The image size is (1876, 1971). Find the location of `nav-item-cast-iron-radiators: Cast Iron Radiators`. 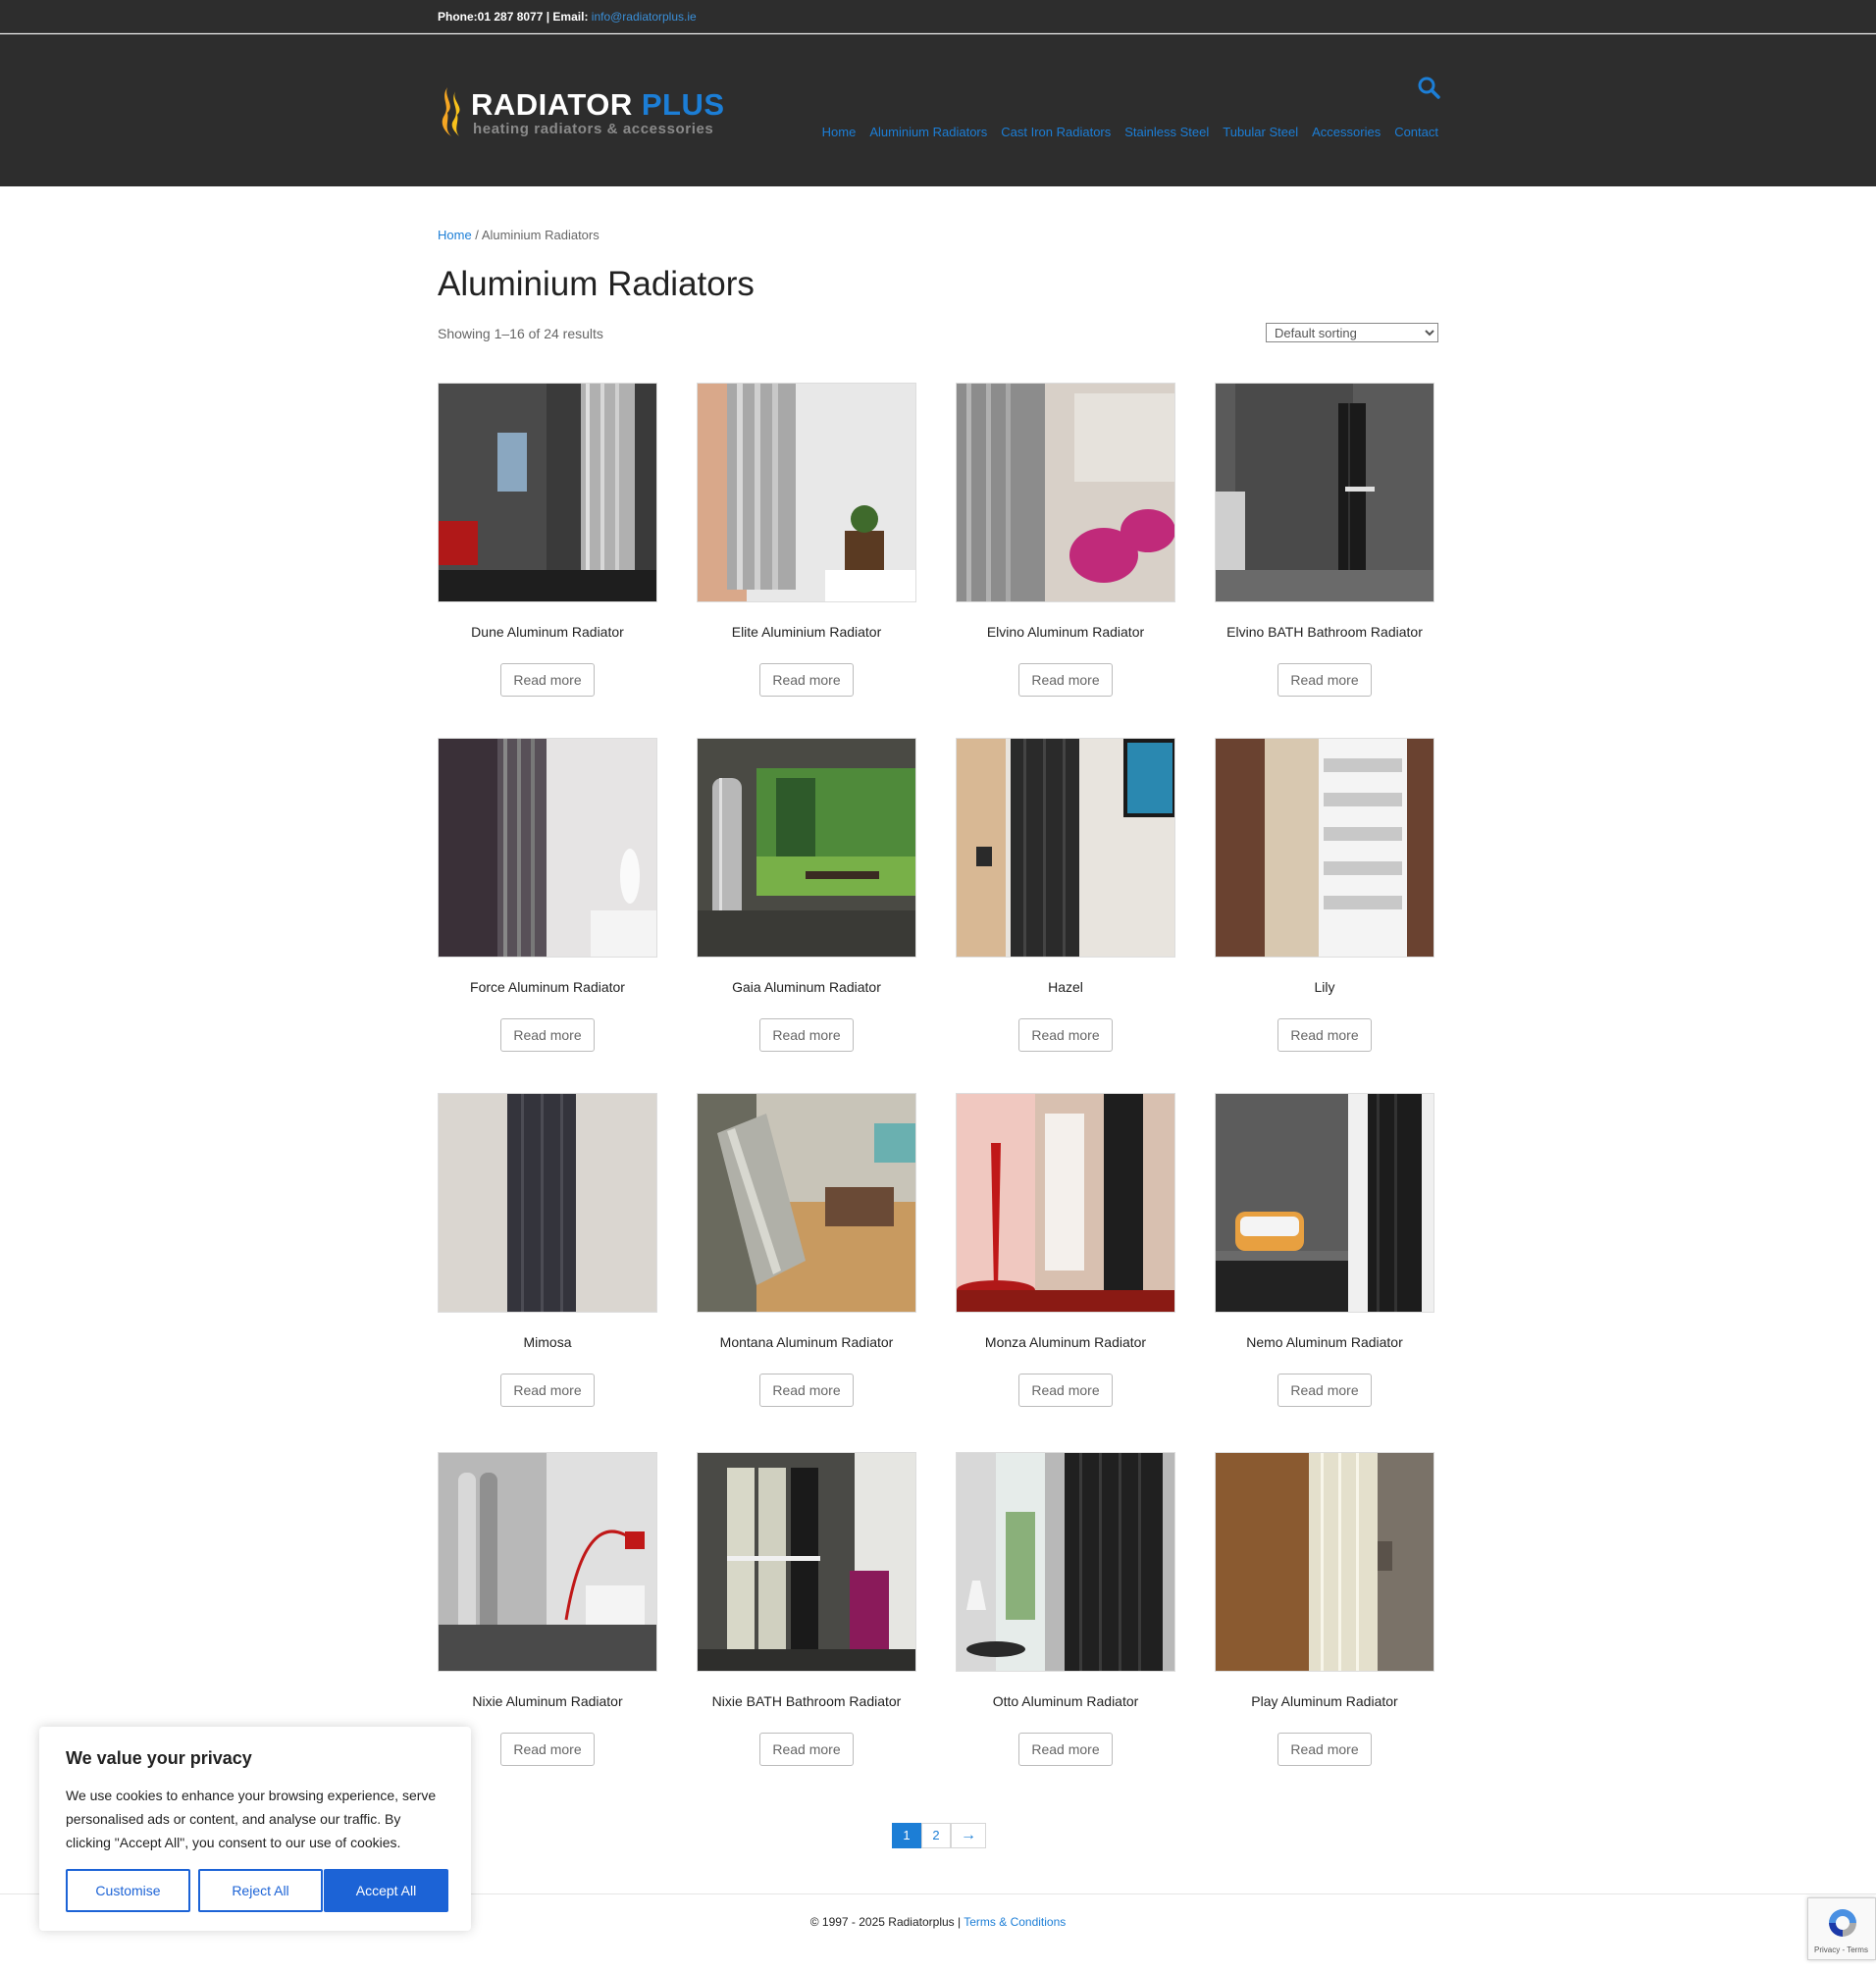

nav-item-cast-iron-radiators: Cast Iron Radiators is located at coordinates (1056, 132).